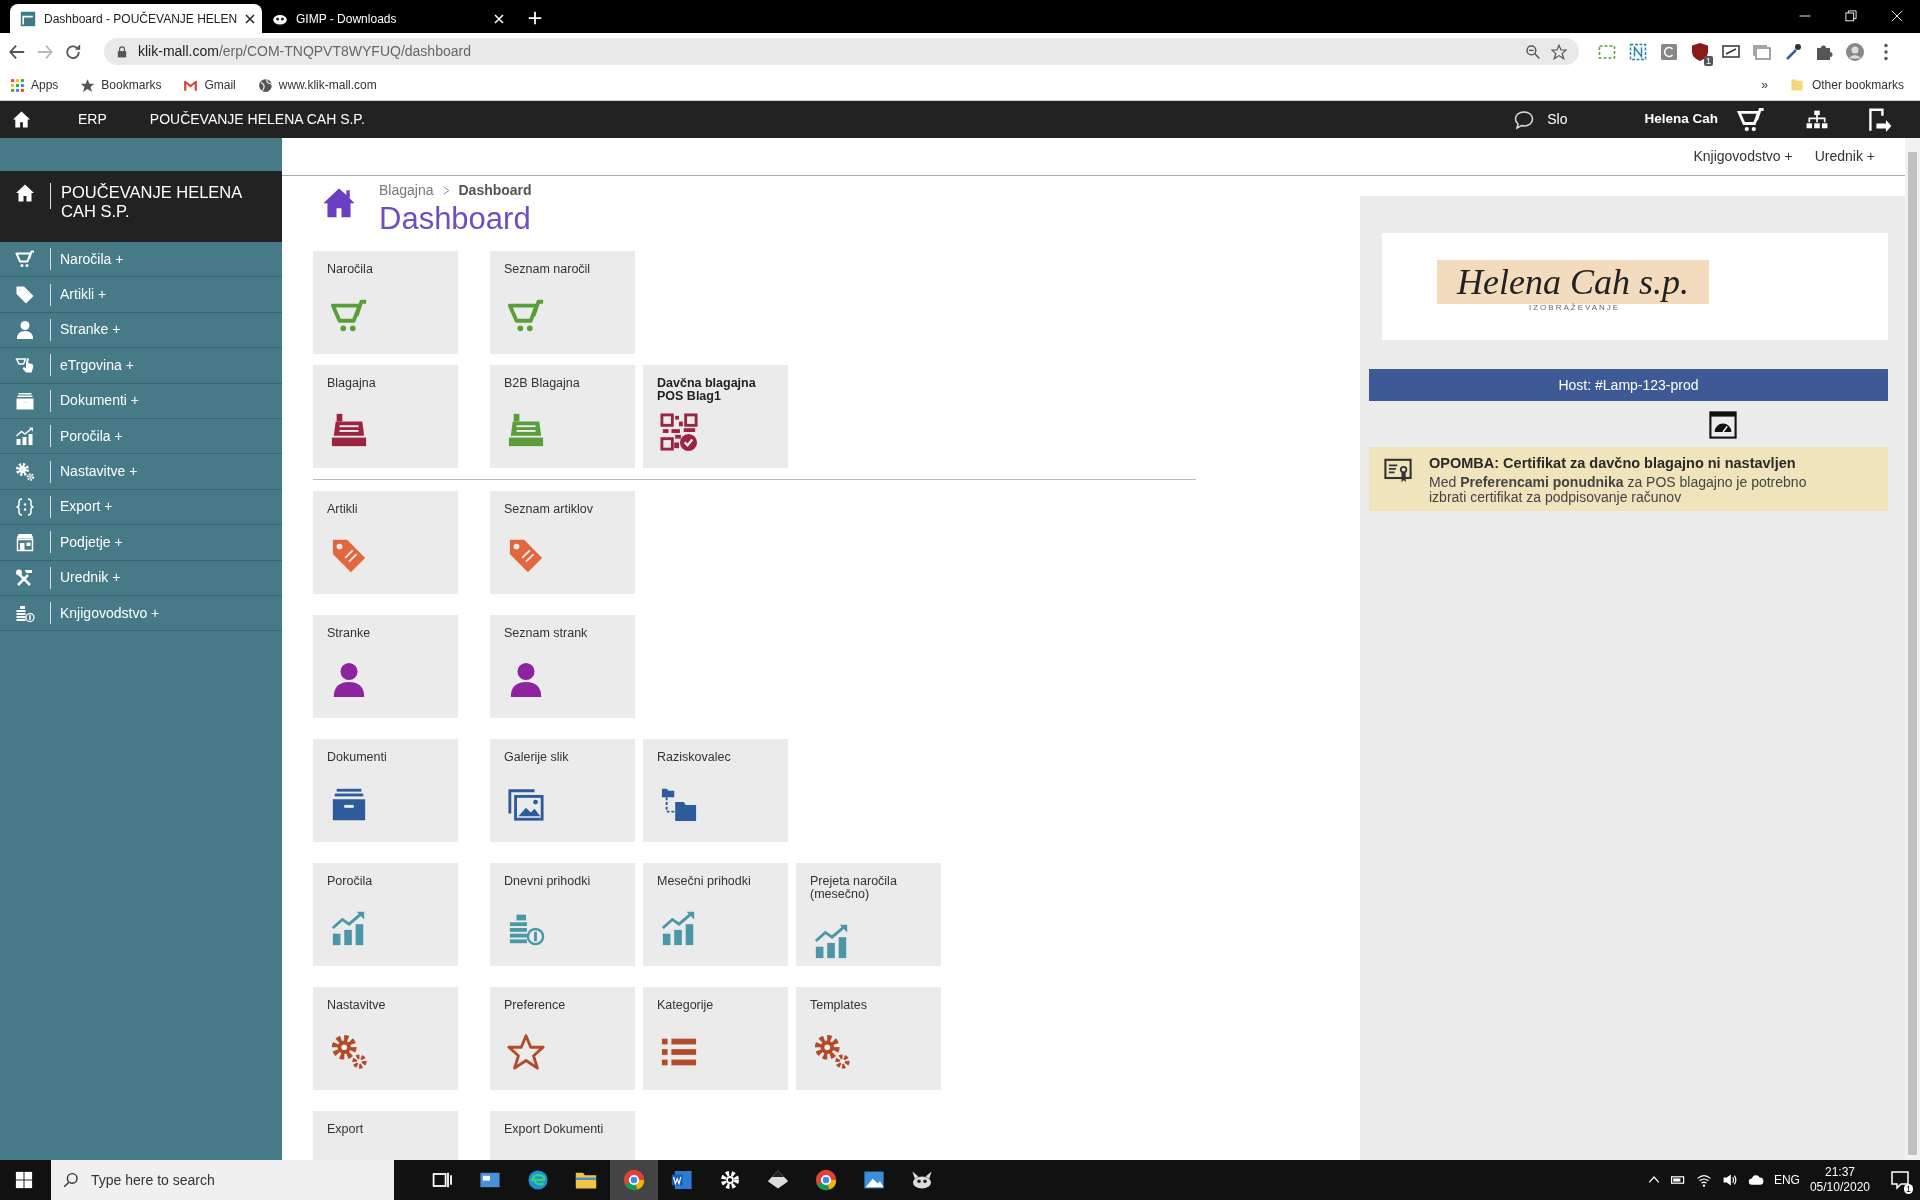 The image size is (1920, 1200). Describe the element at coordinates (634, 1180) in the screenshot. I see `taskbar-app` at that location.